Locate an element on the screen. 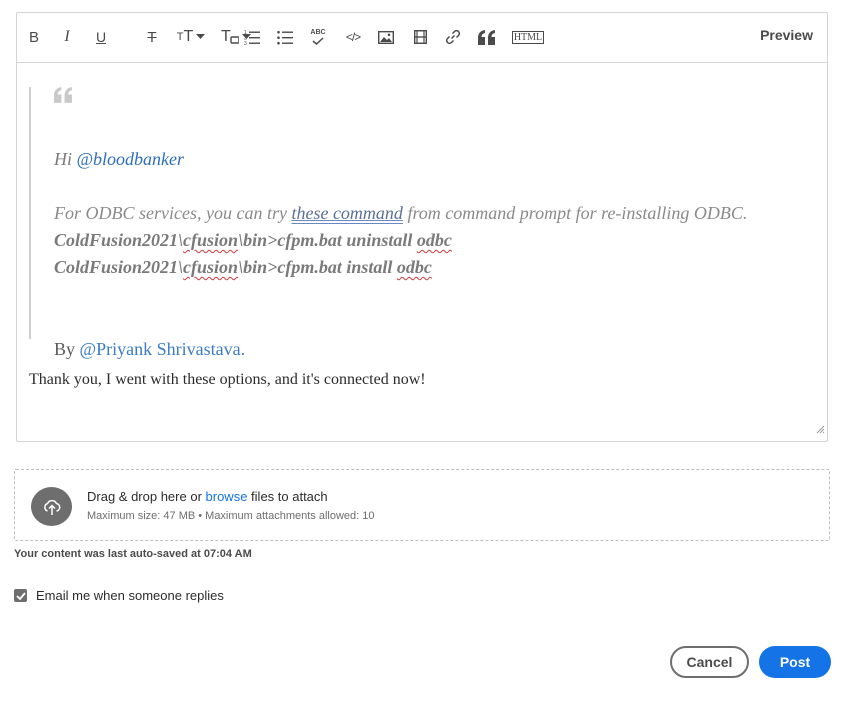  mention-priyank: @Priyank Shrivastava. is located at coordinates (163, 349).